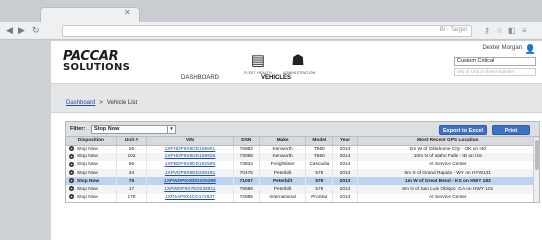 This screenshot has height=240, width=542. Describe the element at coordinates (97, 68) in the screenshot. I see `logo-line-2: SOLUTIONS` at that location.